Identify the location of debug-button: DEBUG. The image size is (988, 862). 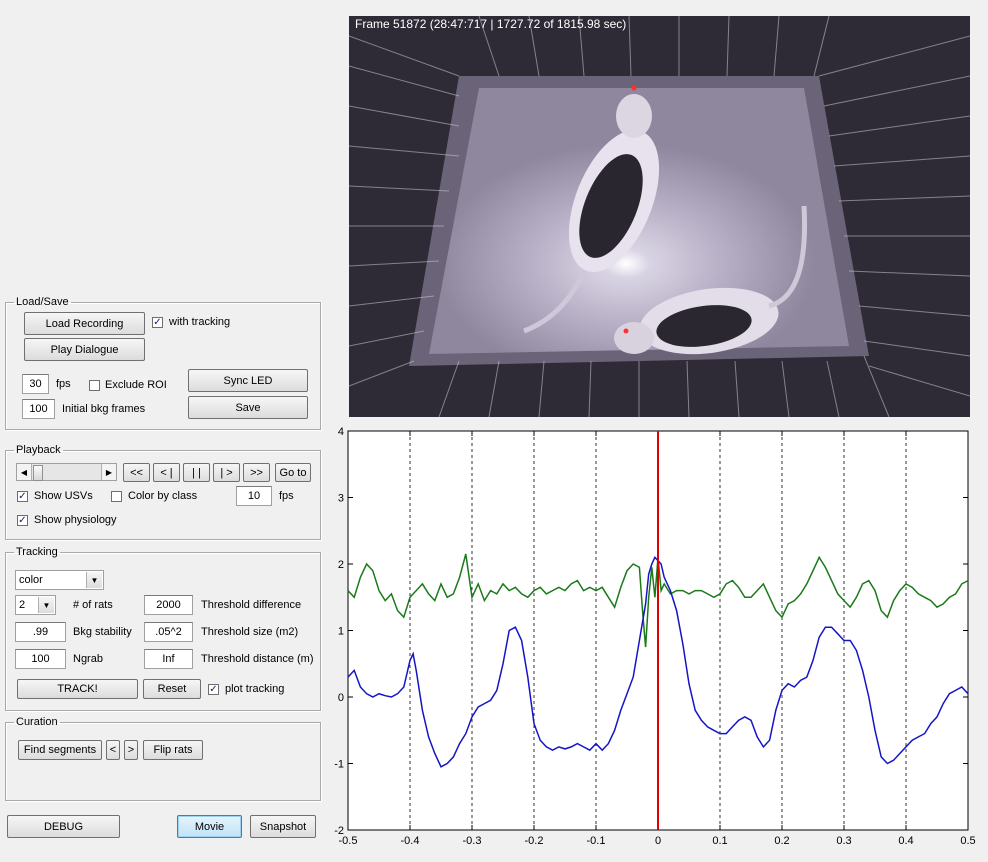
(63, 826).